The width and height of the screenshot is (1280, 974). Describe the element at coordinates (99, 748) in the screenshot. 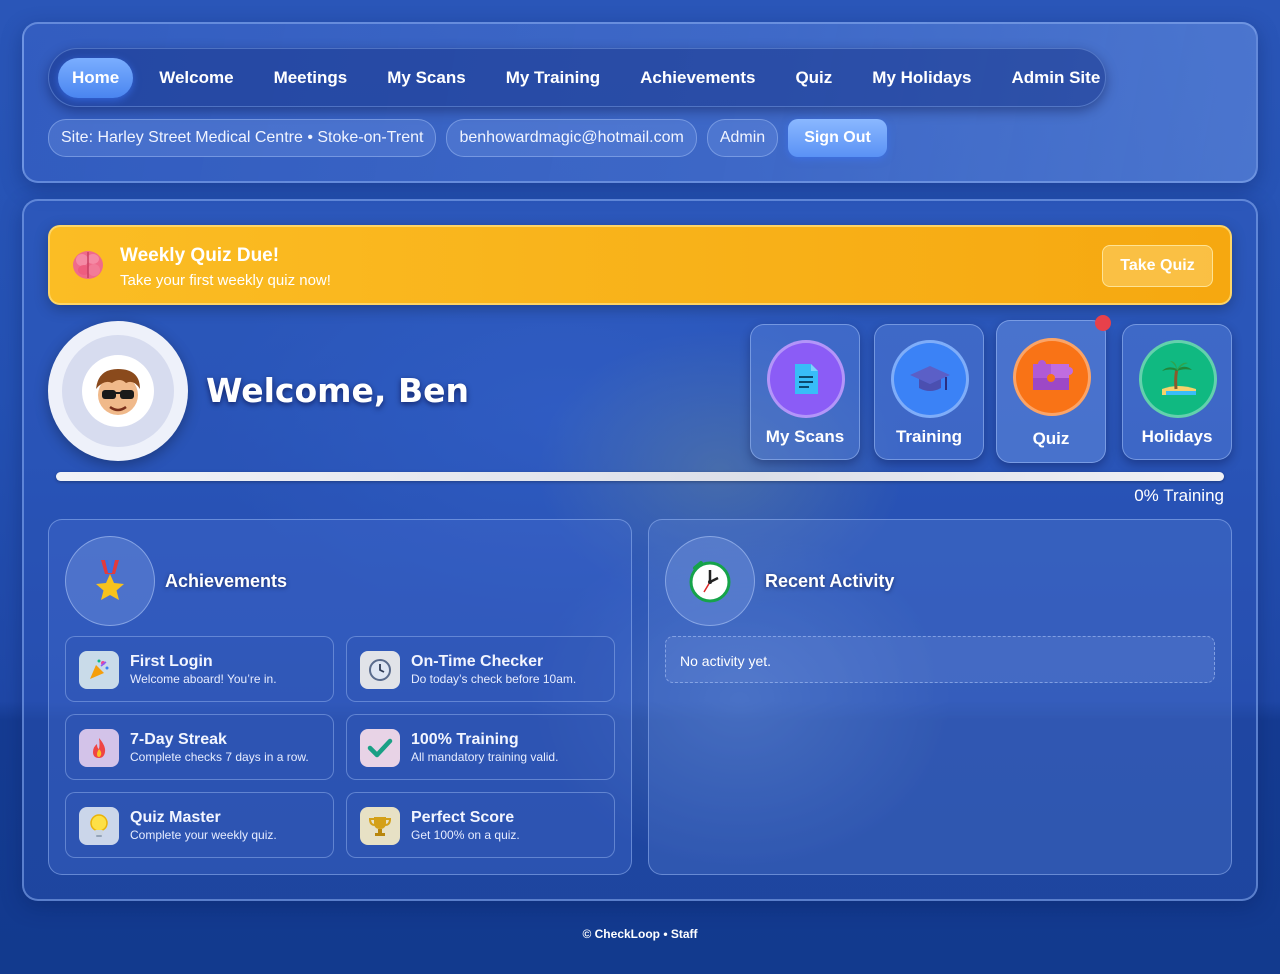

I see `flame-icon` at that location.